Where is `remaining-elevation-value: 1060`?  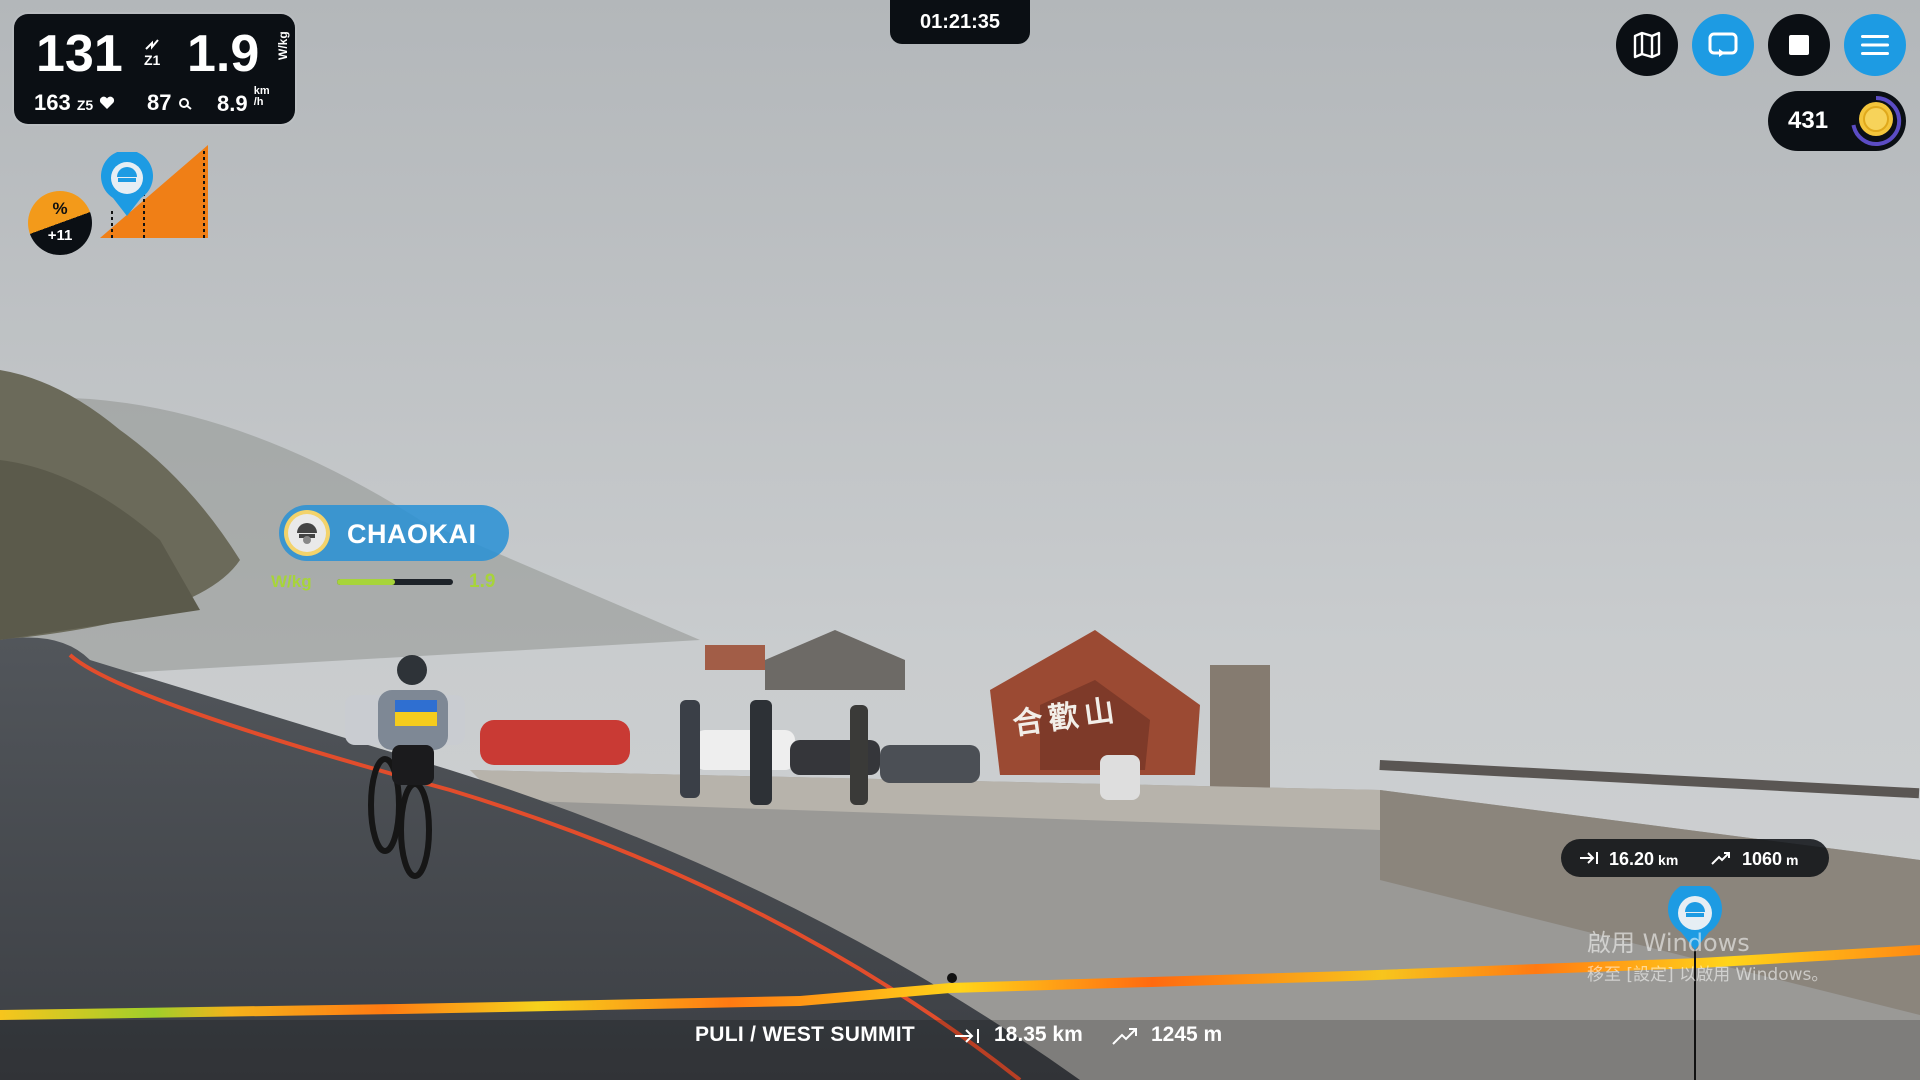
remaining-elevation-value: 1060 is located at coordinates (1762, 859).